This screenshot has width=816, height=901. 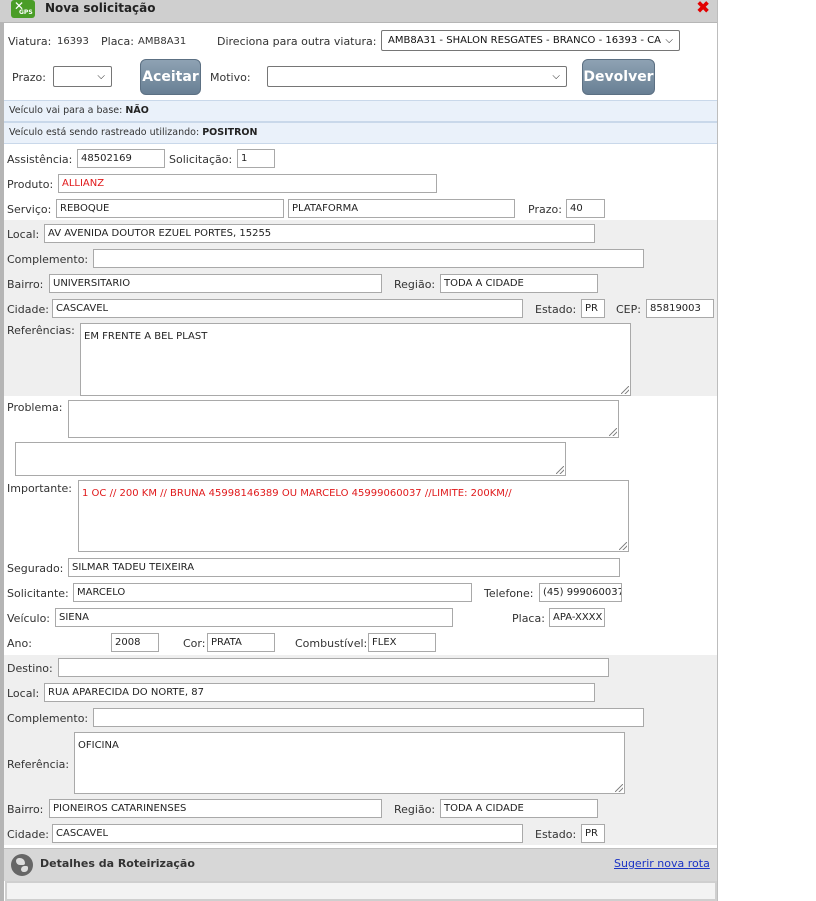 What do you see at coordinates (23, 693) in the screenshot?
I see `destino-local-label: Local:` at bounding box center [23, 693].